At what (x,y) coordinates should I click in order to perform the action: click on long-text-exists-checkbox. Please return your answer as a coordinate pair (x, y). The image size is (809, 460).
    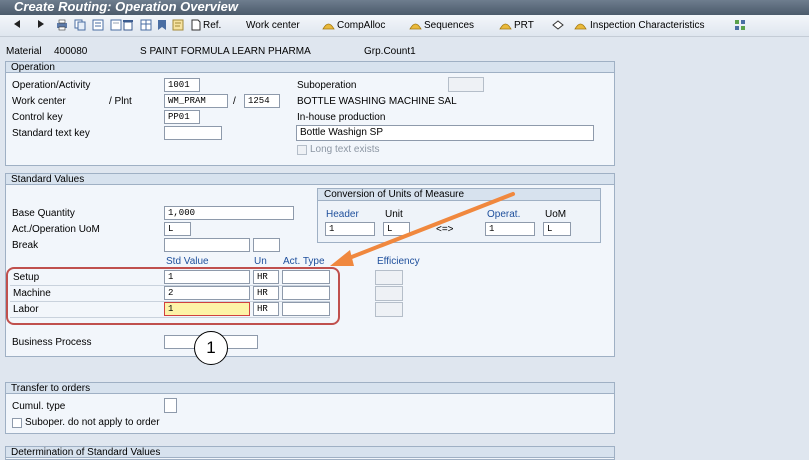
    Looking at the image, I should click on (302, 150).